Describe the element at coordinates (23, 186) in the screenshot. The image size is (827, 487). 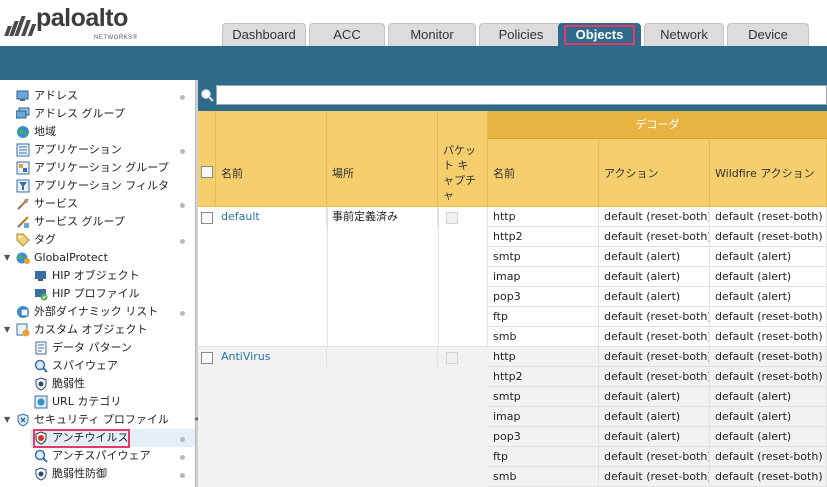
I see `application-filter-icon` at that location.